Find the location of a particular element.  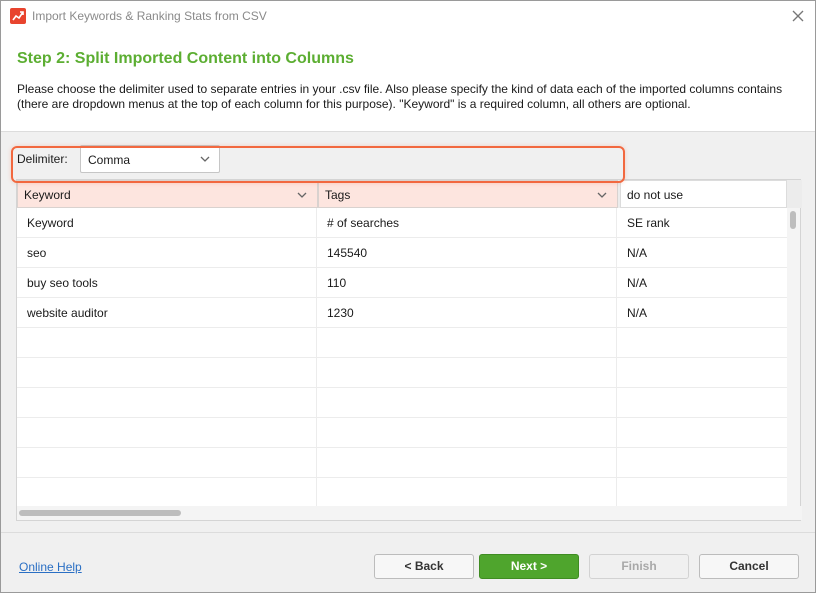

delimiter-value: Comma is located at coordinates (109, 160).